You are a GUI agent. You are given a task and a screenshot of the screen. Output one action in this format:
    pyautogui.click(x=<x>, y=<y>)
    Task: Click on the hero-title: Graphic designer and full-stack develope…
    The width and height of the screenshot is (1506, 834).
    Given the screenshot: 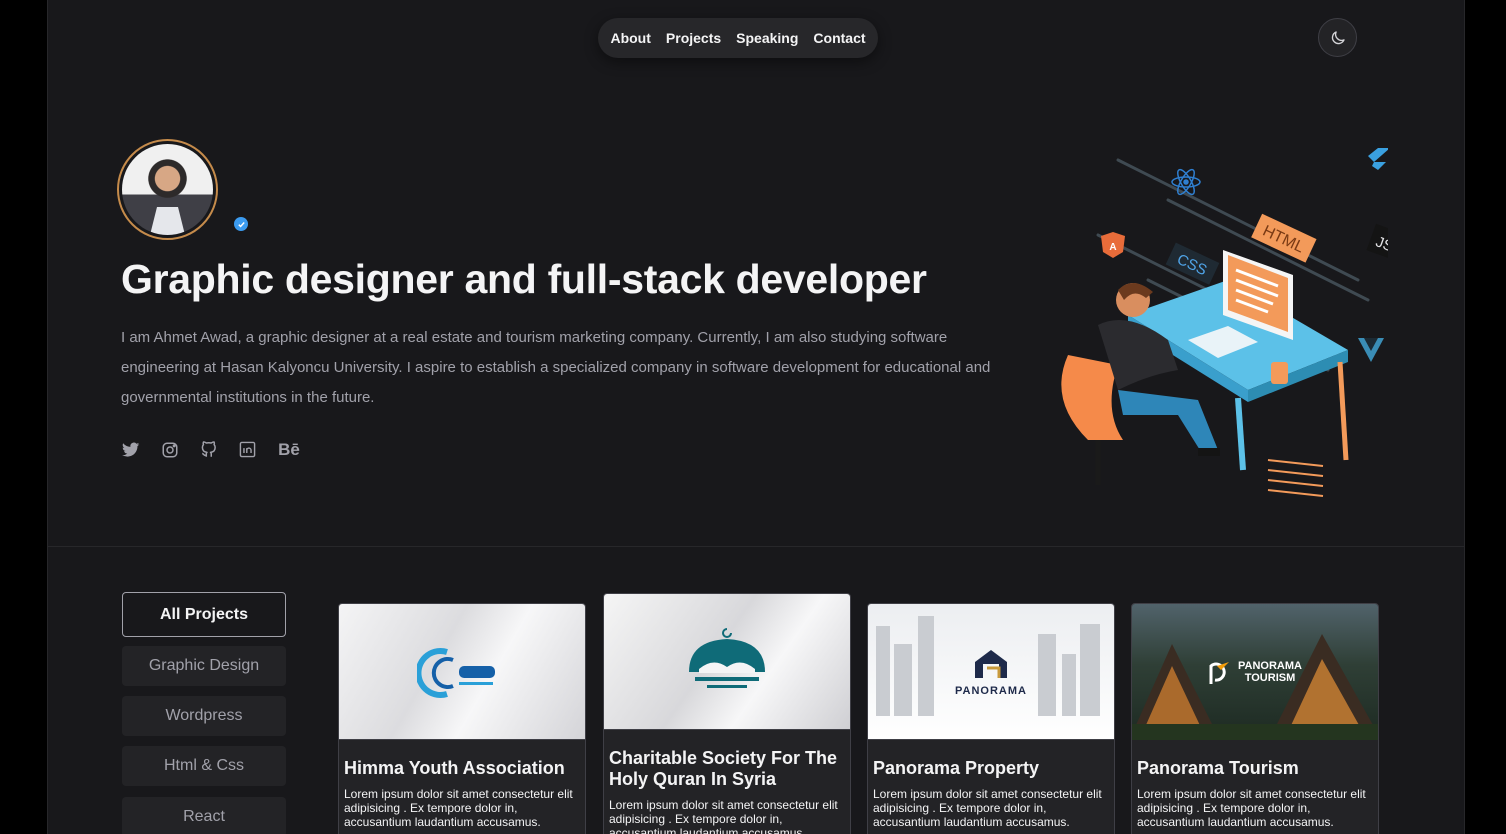 What is the action you would take?
    pyautogui.click(x=524, y=279)
    